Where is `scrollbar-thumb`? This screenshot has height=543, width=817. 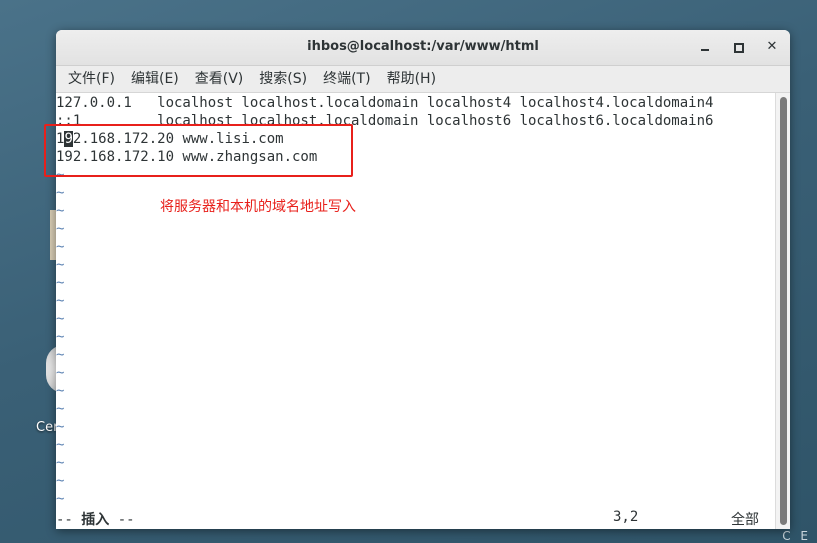 scrollbar-thumb is located at coordinates (783, 311).